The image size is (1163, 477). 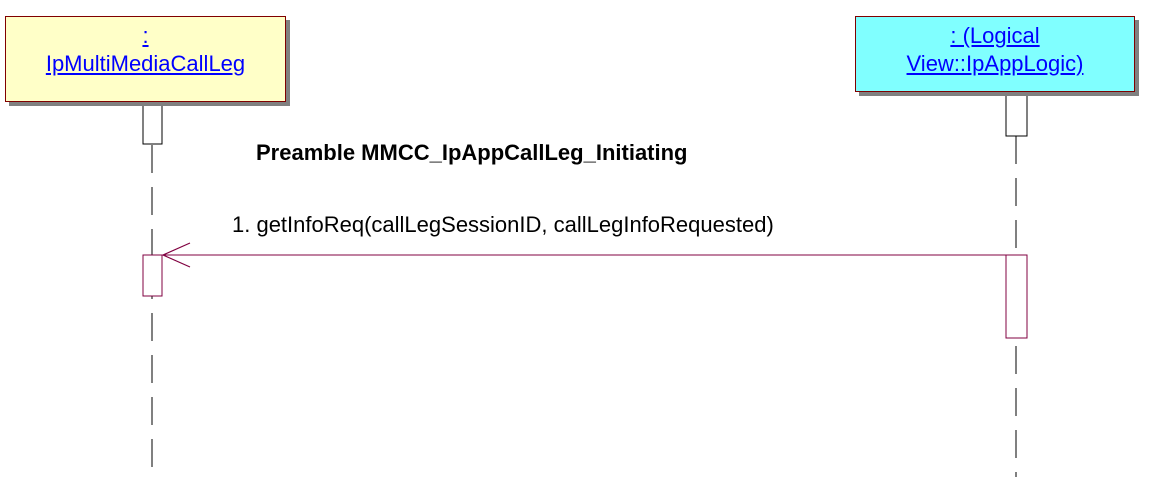 I want to click on activation-right-send, so click(x=1016, y=296).